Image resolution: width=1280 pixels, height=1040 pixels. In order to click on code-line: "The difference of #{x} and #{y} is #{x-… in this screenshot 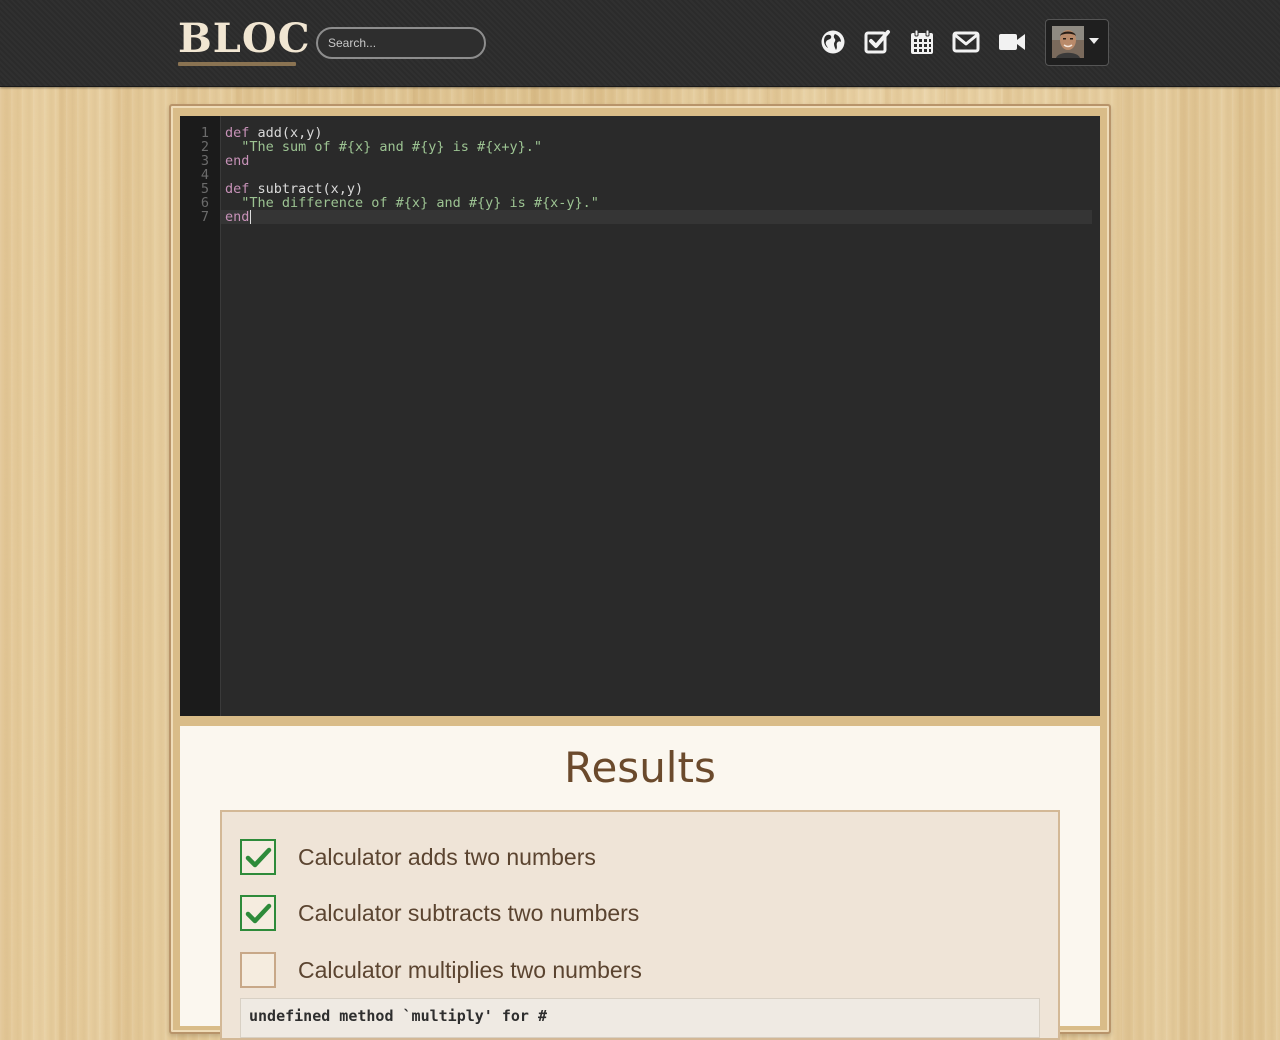, I will do `click(412, 203)`.